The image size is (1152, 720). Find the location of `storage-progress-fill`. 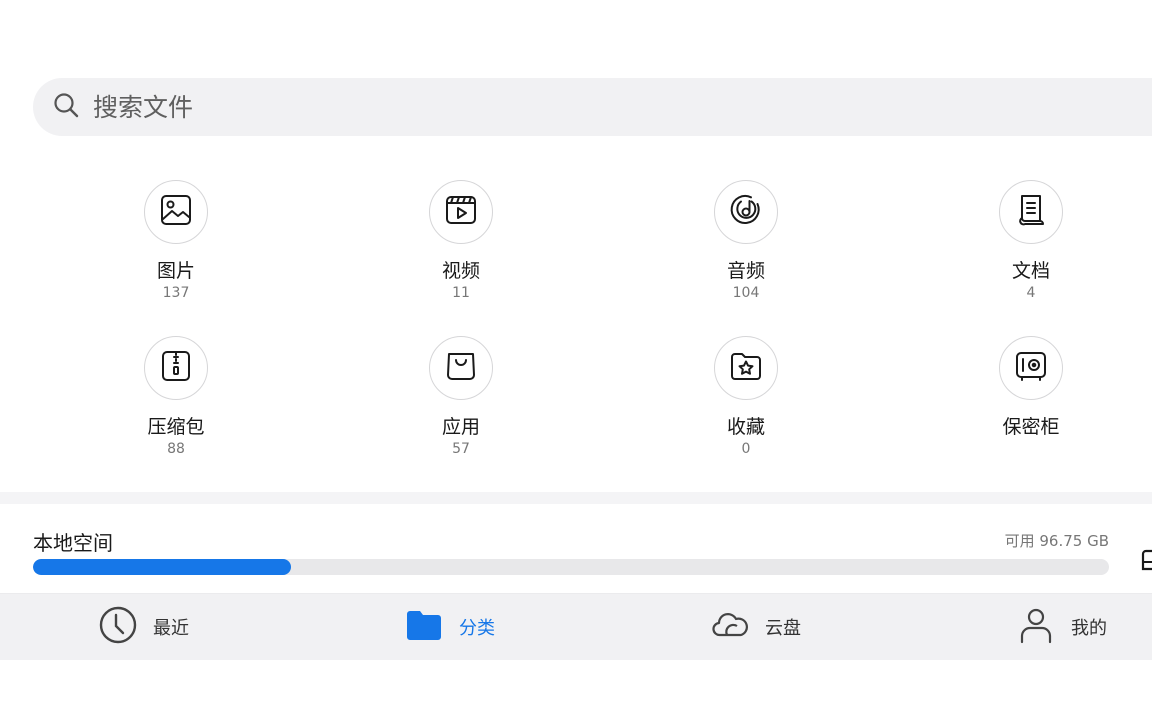

storage-progress-fill is located at coordinates (162, 567).